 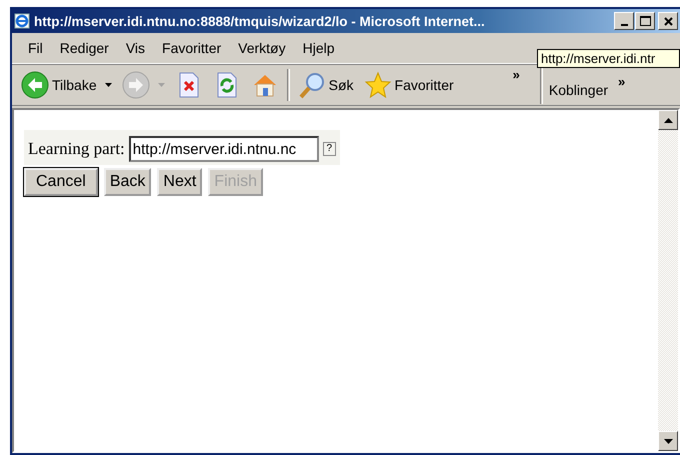 What do you see at coordinates (580, 85) in the screenshot?
I see `links-button: Koblinger` at bounding box center [580, 85].